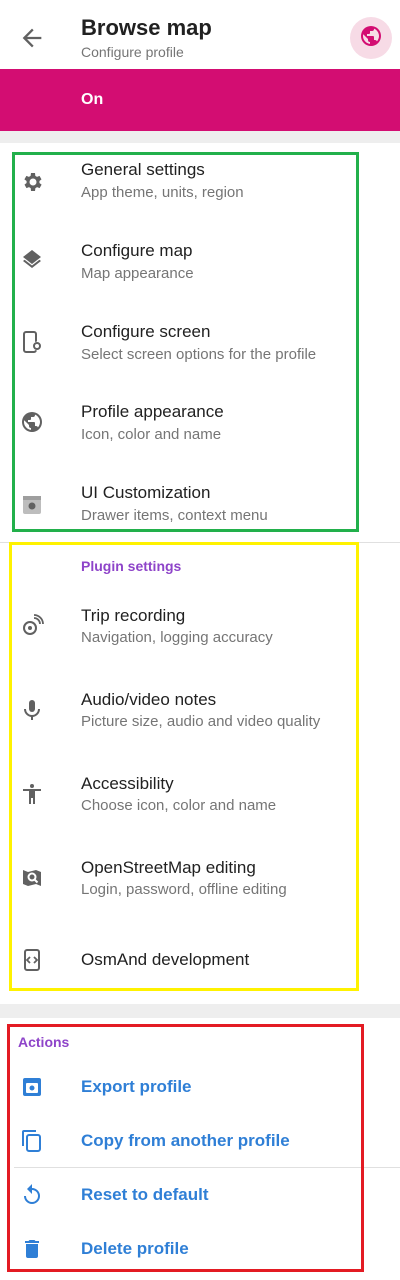 This screenshot has width=400, height=1280. What do you see at coordinates (146, 27) in the screenshot?
I see `page-title: Browse map` at bounding box center [146, 27].